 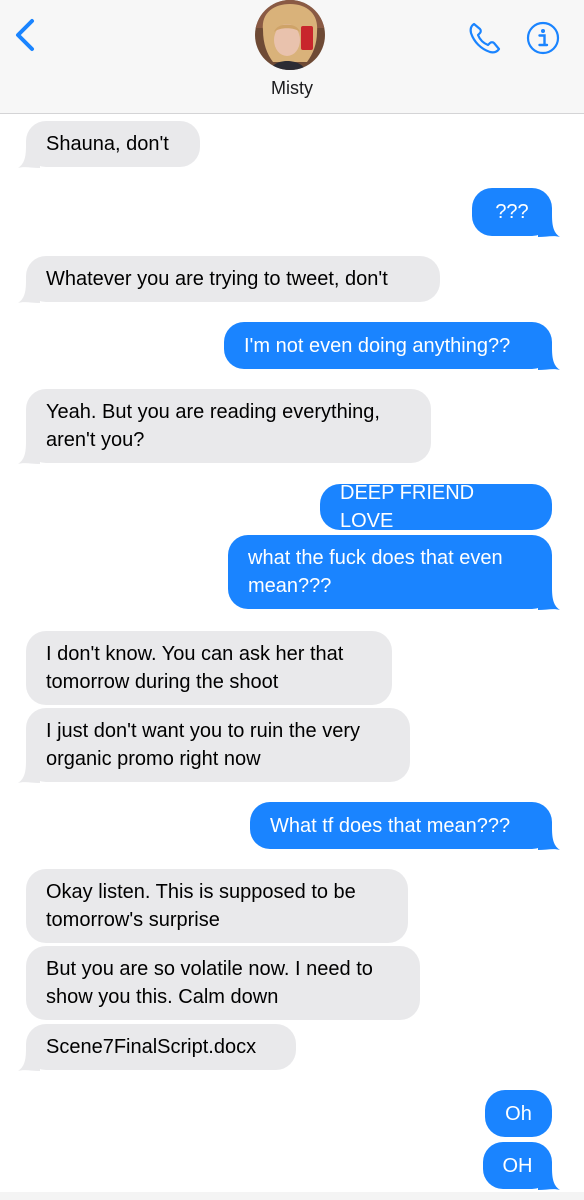 I want to click on message-text: Oh, so click(x=518, y=1113).